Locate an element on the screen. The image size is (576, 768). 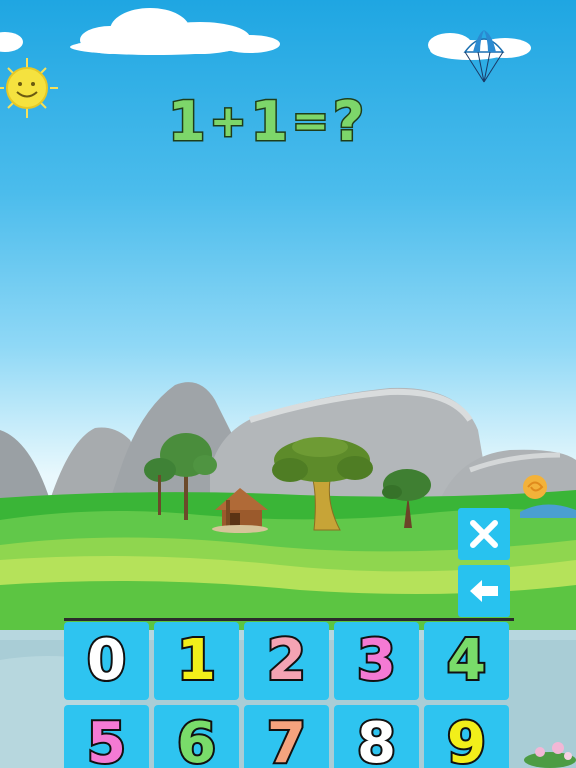
digit-key-7: 7 is located at coordinates (286, 736).